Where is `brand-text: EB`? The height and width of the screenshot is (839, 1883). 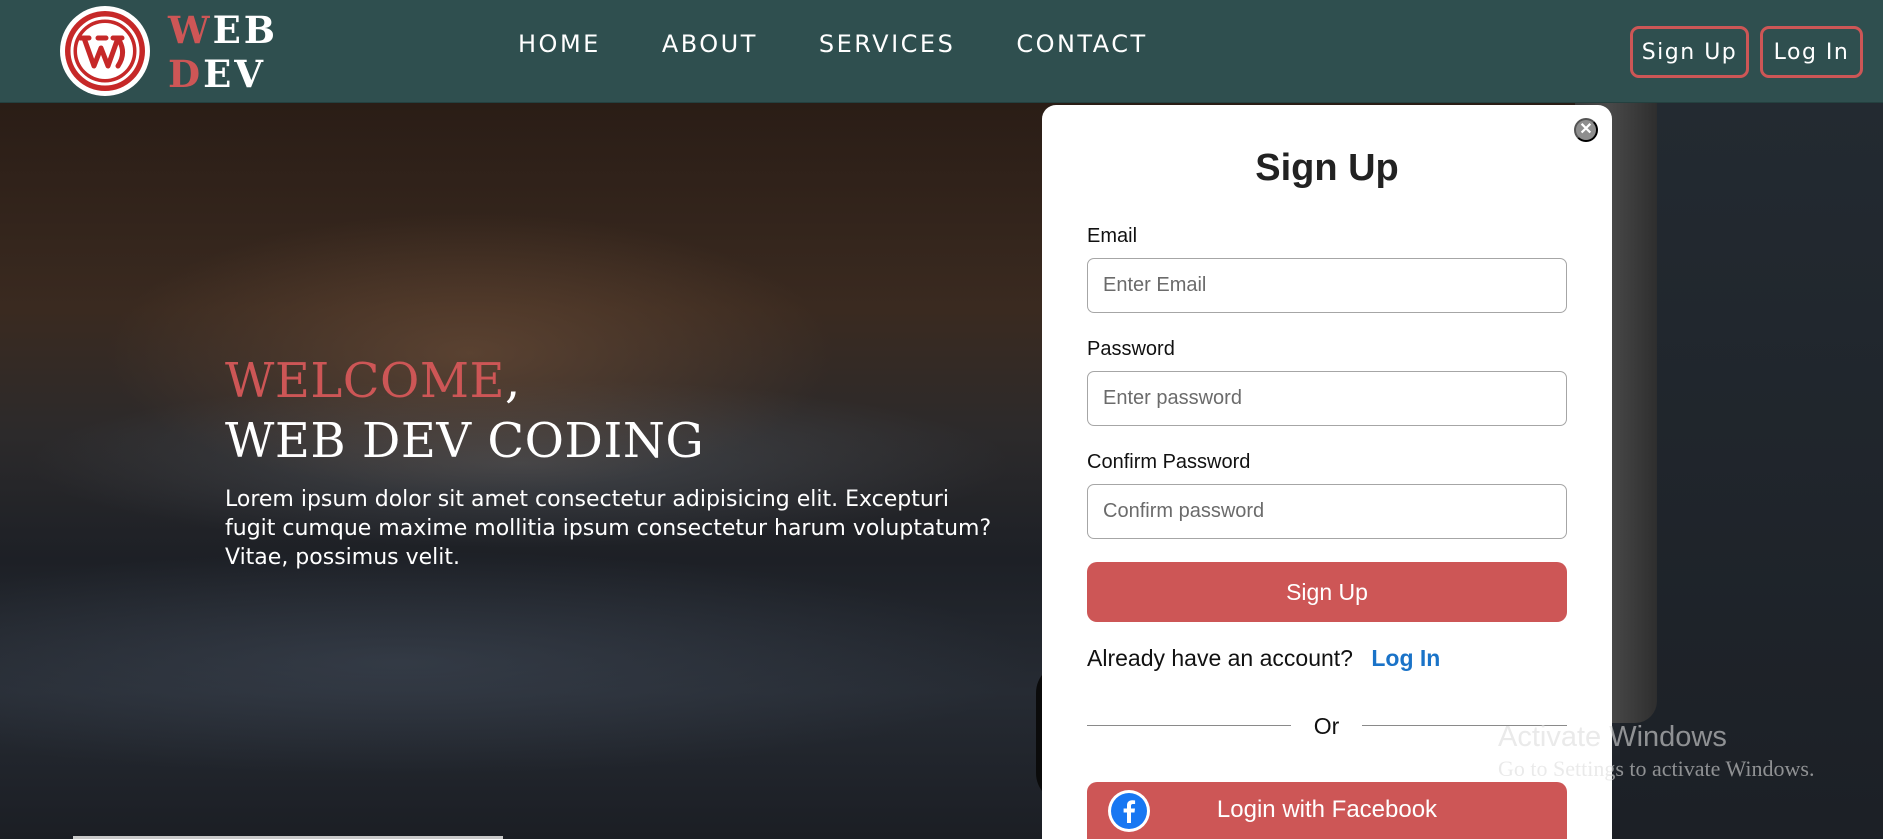 brand-text: EB is located at coordinates (245, 30).